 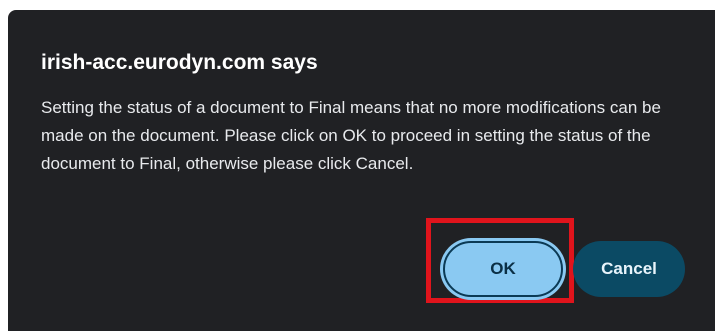 I want to click on ok-button: OK, so click(x=503, y=269).